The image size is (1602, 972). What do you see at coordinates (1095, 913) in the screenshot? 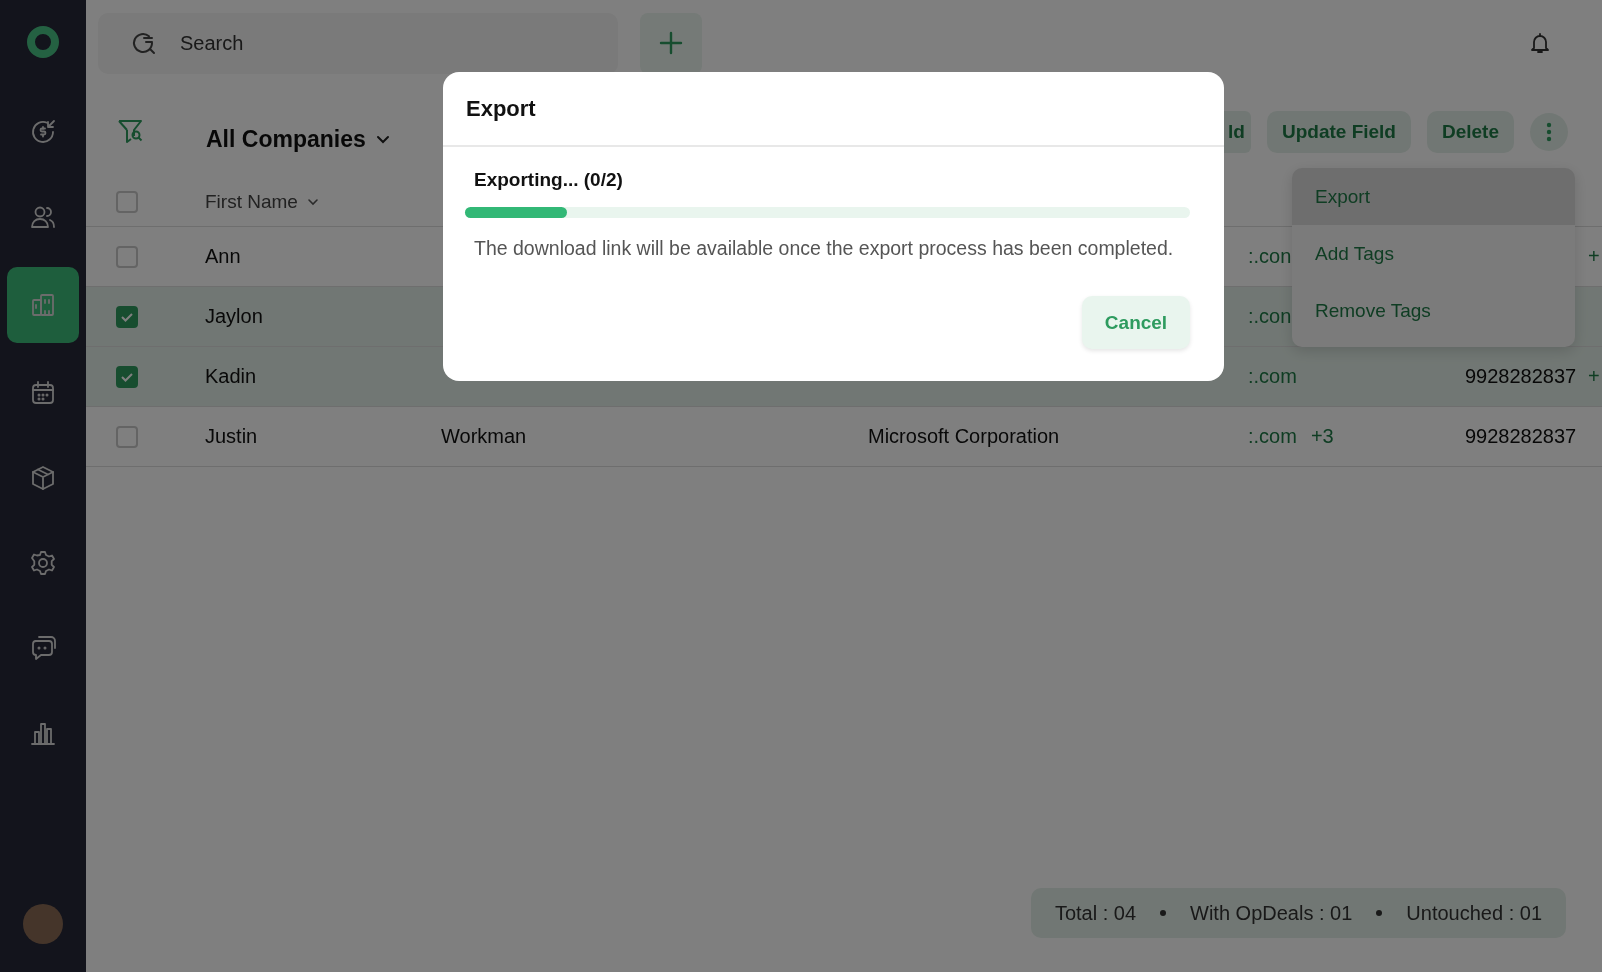
I see `status-count: Total : 04` at bounding box center [1095, 913].